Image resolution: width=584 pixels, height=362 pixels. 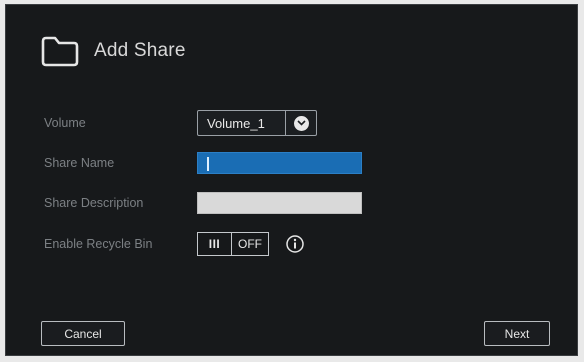 I want to click on volume-dropdown-button, so click(x=300, y=123).